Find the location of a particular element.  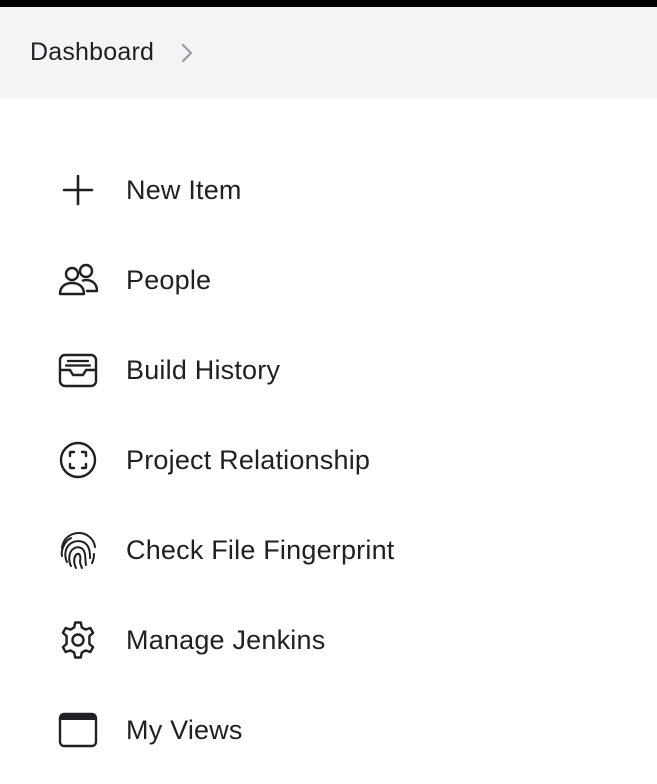

fingerprint-icon is located at coordinates (78, 550).